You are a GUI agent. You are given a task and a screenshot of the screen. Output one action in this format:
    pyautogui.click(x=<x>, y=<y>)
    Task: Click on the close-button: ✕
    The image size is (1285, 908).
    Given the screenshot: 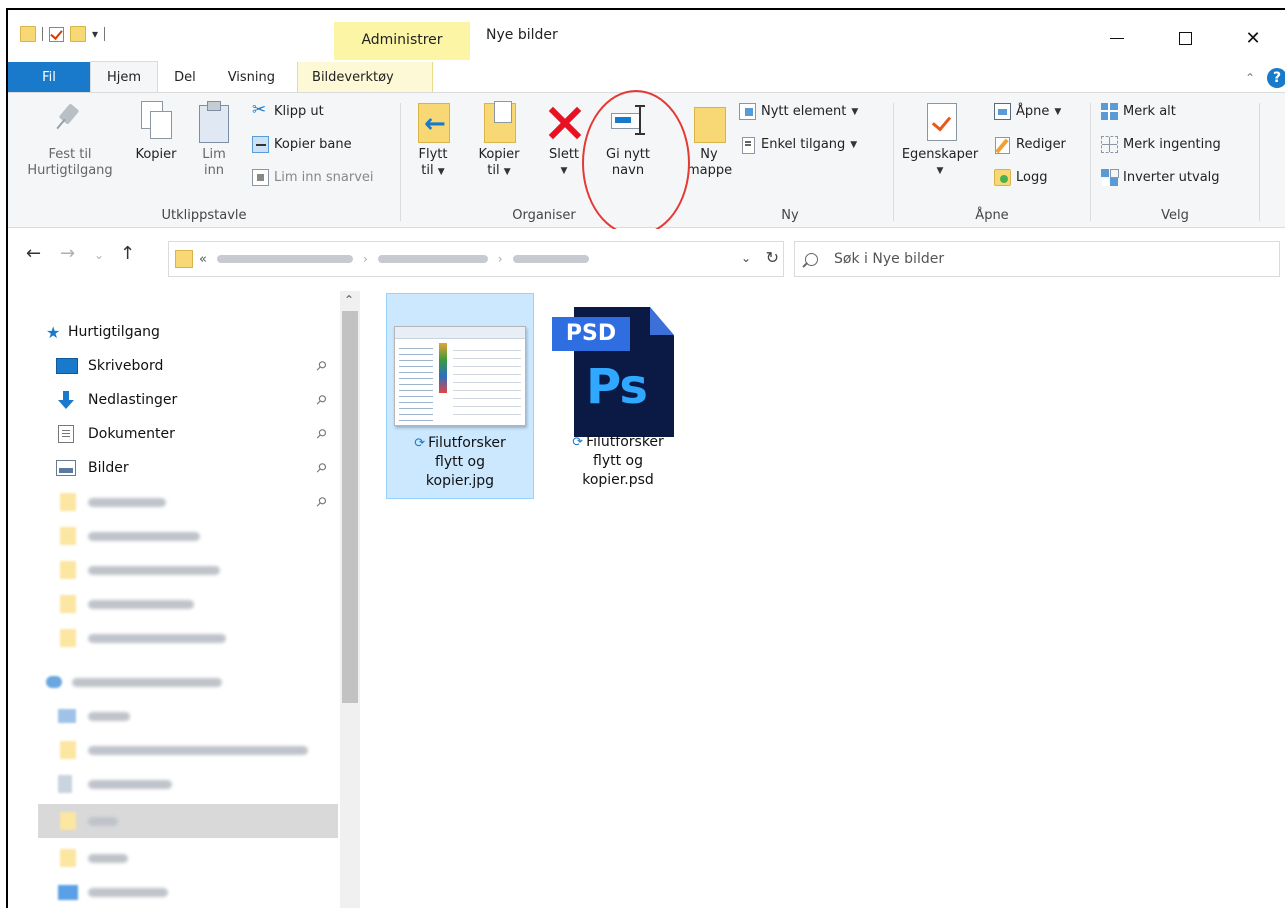 What is the action you would take?
    pyautogui.click(x=1252, y=38)
    